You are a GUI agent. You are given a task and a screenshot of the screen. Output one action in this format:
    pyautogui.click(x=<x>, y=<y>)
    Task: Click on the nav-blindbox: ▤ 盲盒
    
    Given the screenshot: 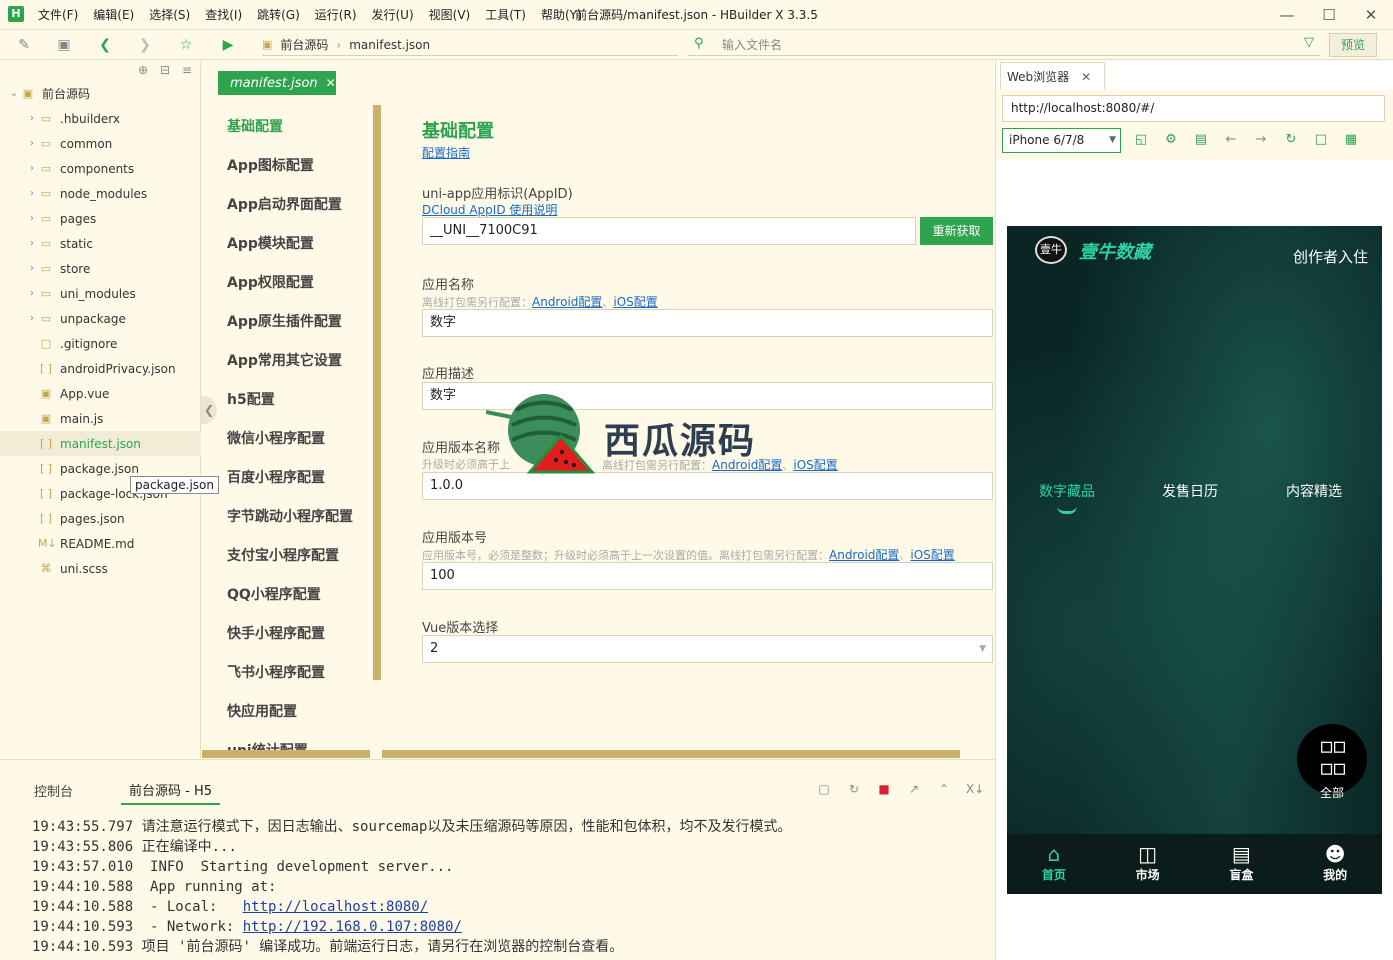 What is the action you would take?
    pyautogui.click(x=1242, y=864)
    